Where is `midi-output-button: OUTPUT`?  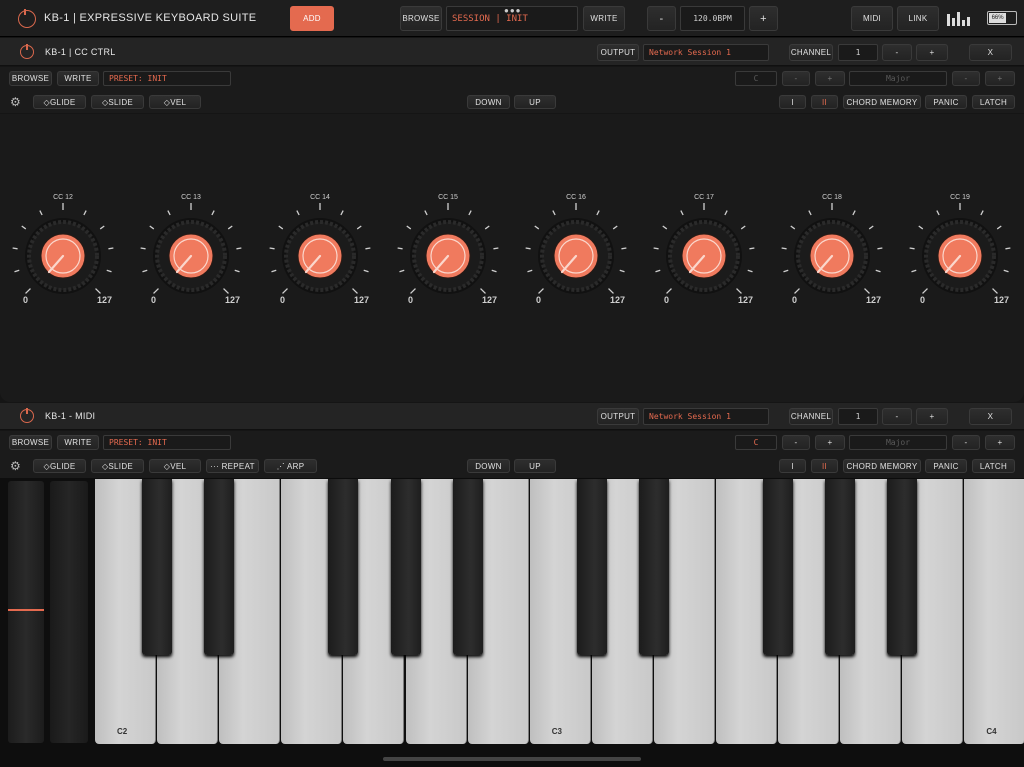 midi-output-button: OUTPUT is located at coordinates (618, 416).